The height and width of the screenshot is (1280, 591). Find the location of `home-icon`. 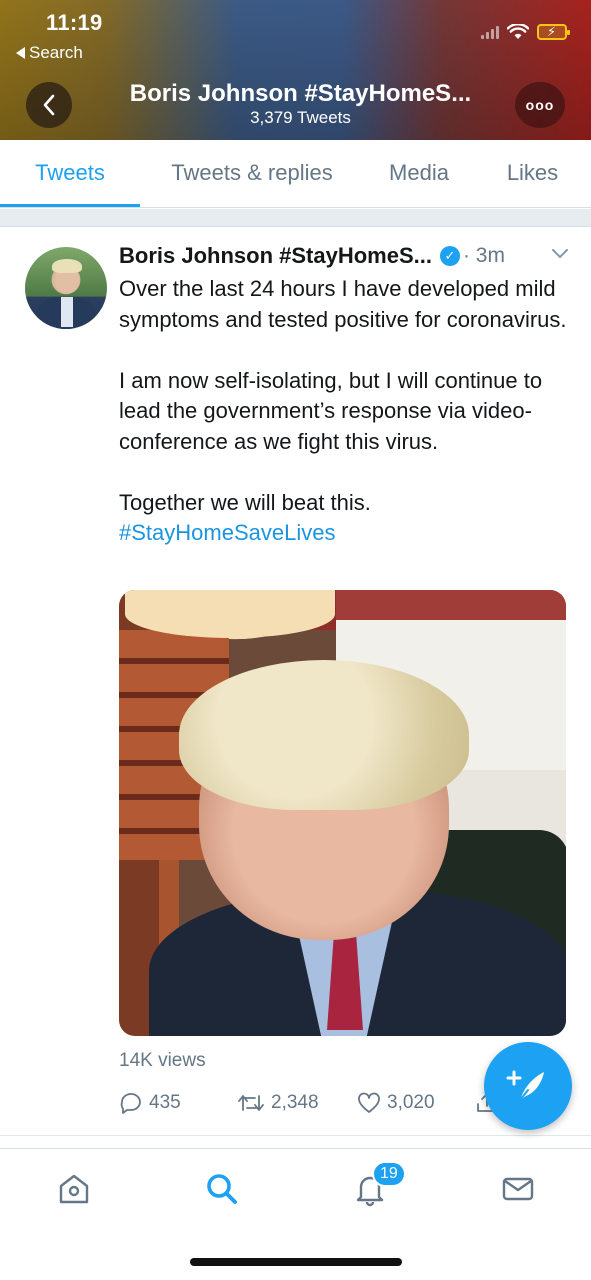

home-icon is located at coordinates (74, 1189).